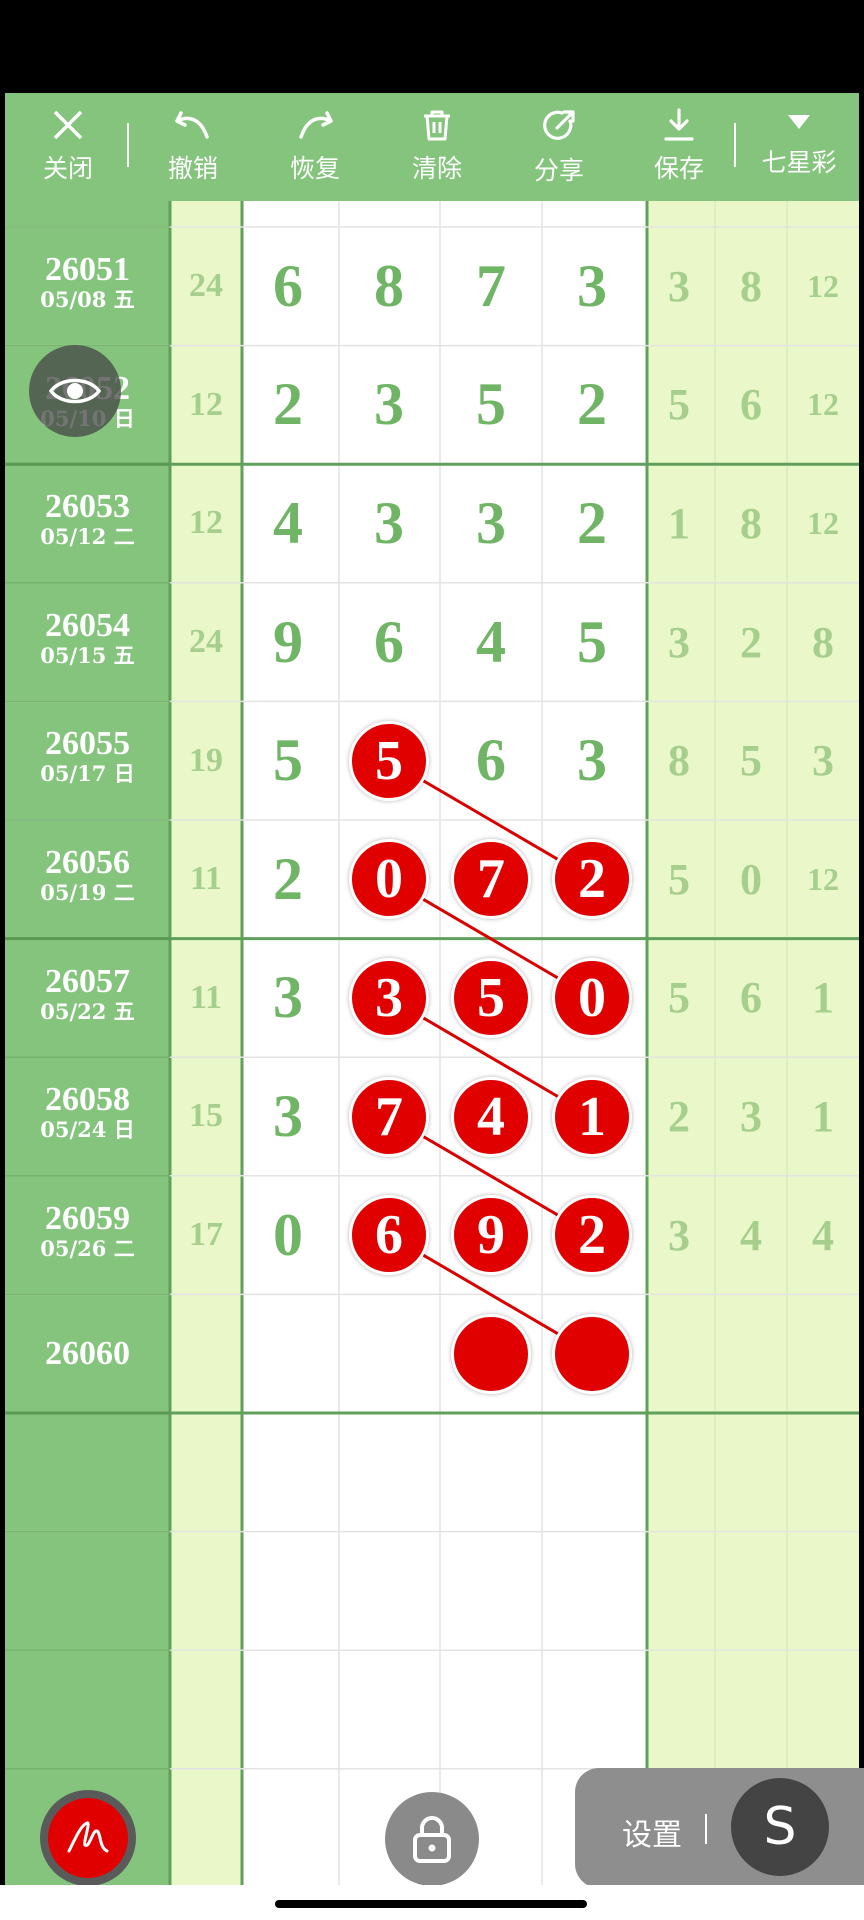 The height and width of the screenshot is (1920, 864). What do you see at coordinates (719, 1828) in the screenshot?
I see `settings-panel: 设置 S` at bounding box center [719, 1828].